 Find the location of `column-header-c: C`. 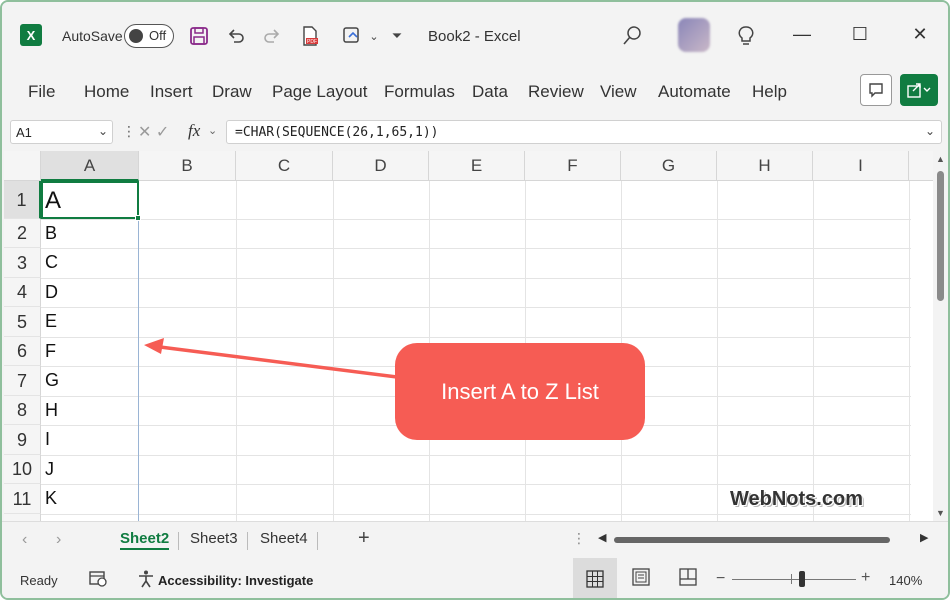

column-header-c: C is located at coordinates (284, 166).